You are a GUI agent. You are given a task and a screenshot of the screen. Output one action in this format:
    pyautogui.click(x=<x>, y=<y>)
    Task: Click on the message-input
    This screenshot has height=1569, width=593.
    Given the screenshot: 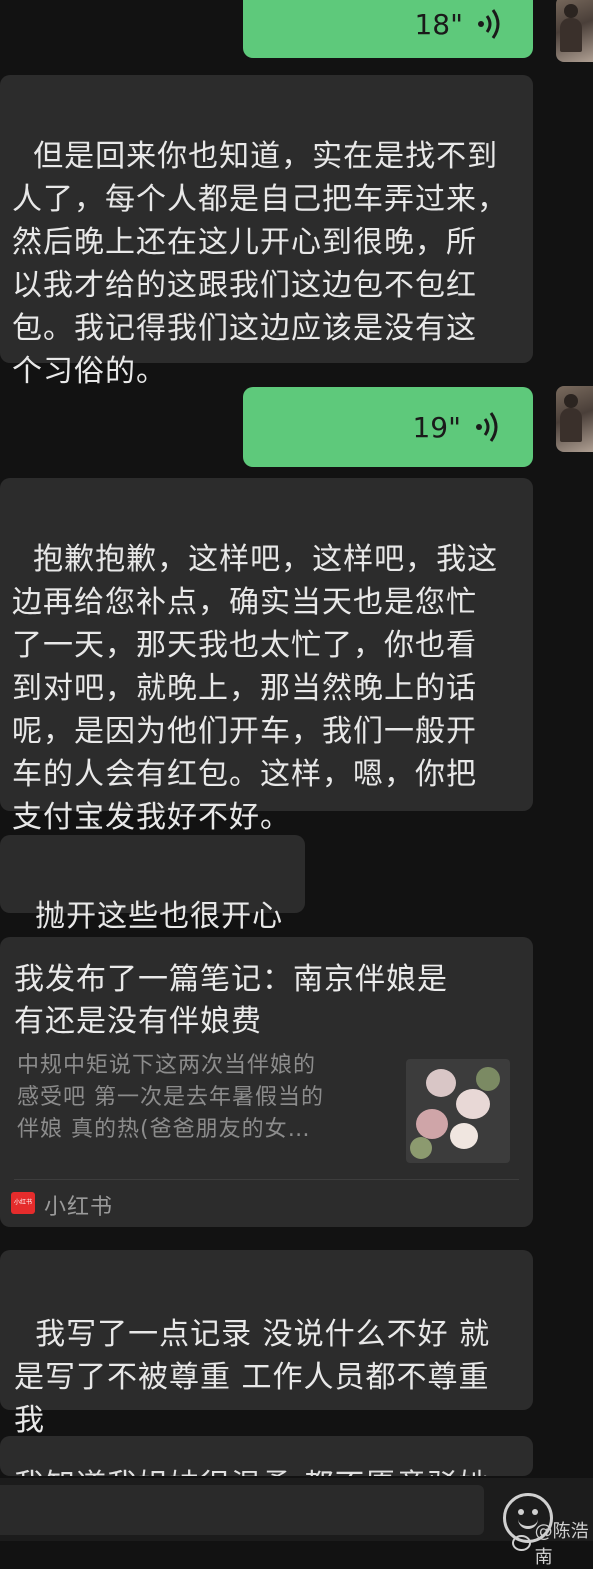 What is the action you would take?
    pyautogui.click(x=242, y=1510)
    